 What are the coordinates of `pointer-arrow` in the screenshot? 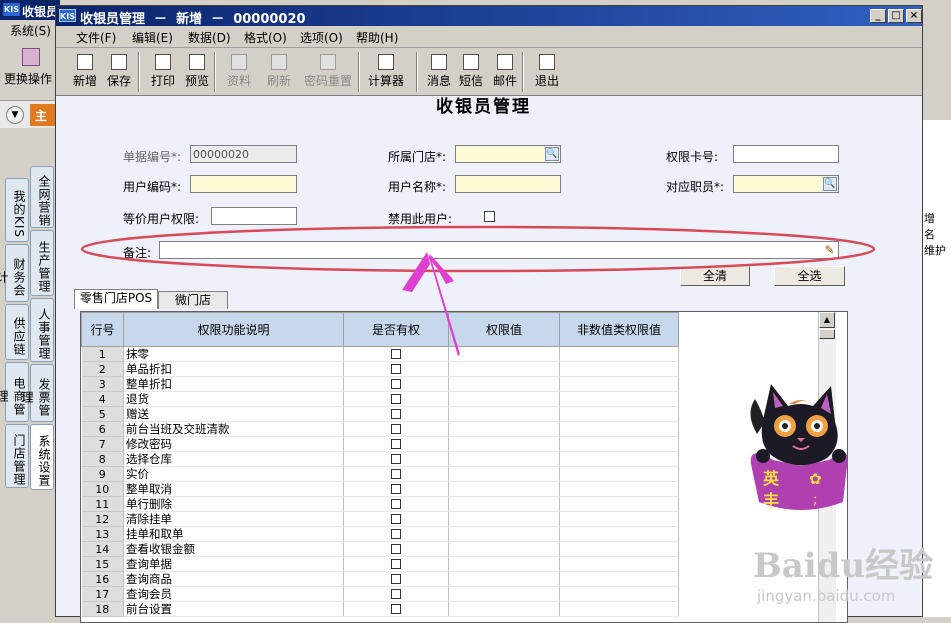 It's located at (444, 305).